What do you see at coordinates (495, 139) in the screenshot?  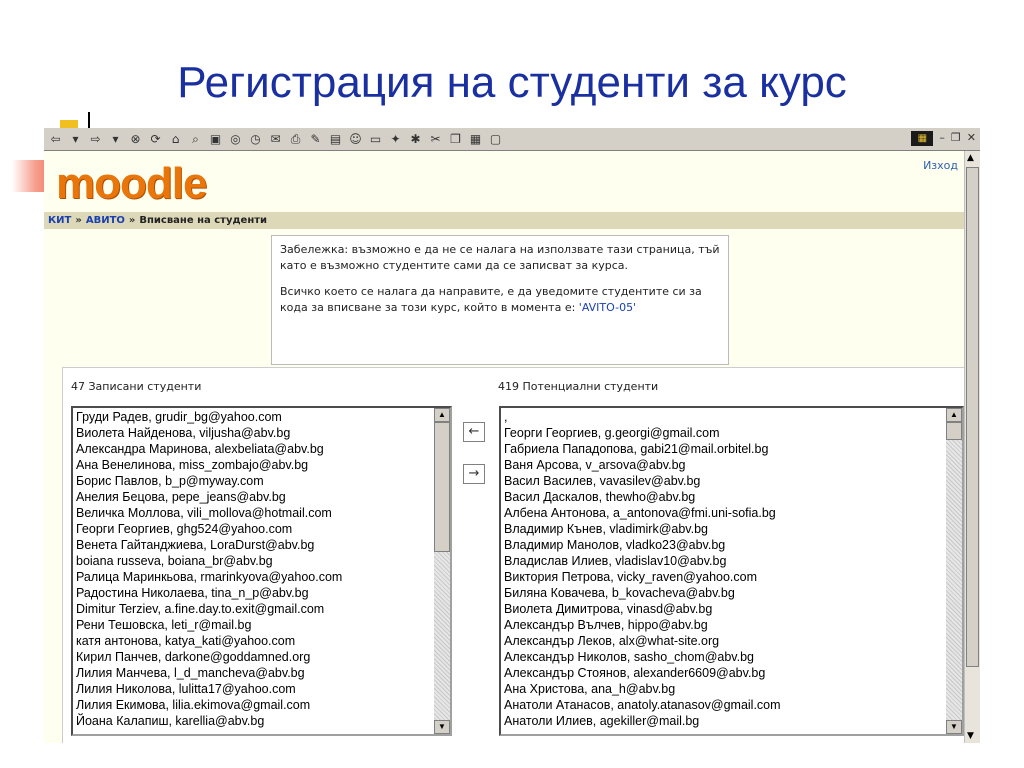 I see `properties-icon: ▢` at bounding box center [495, 139].